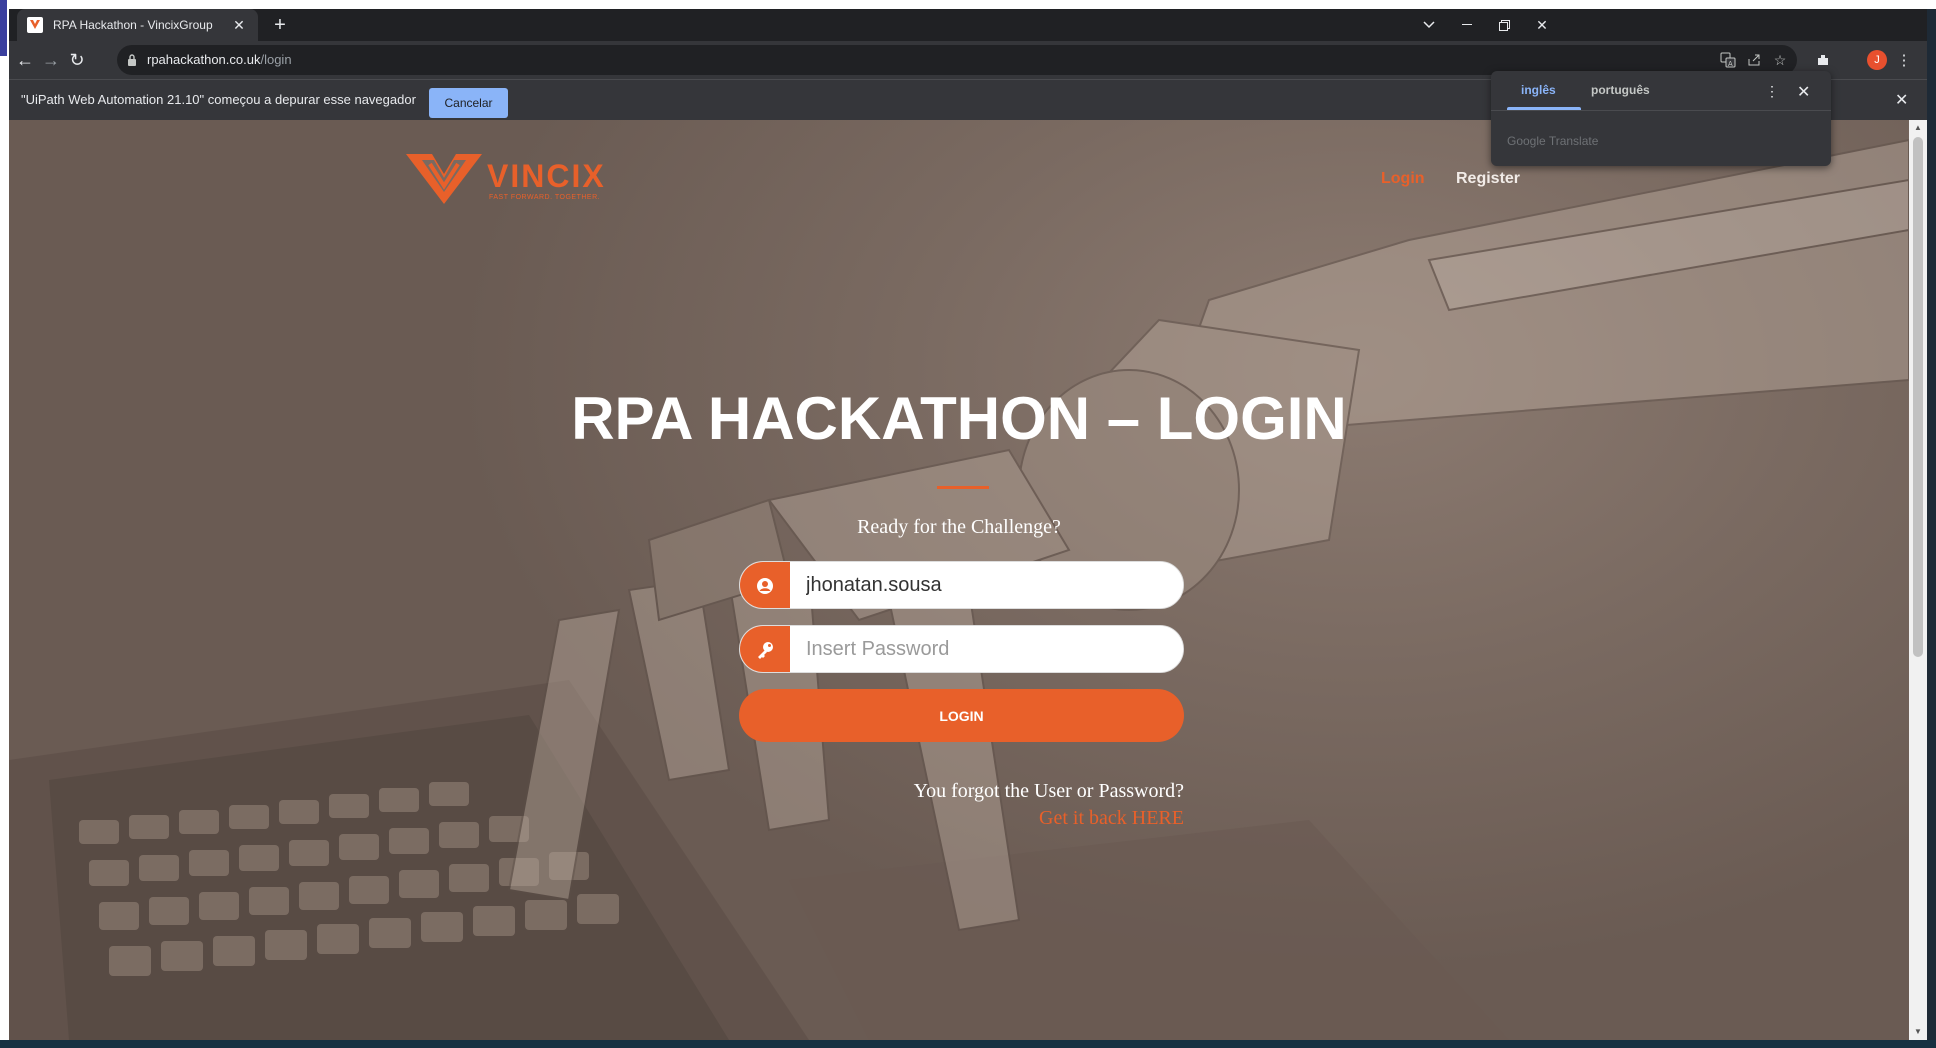 This screenshot has height=1048, width=1936. Describe the element at coordinates (546, 176) in the screenshot. I see `logo-wordmark: VINCIX` at that location.